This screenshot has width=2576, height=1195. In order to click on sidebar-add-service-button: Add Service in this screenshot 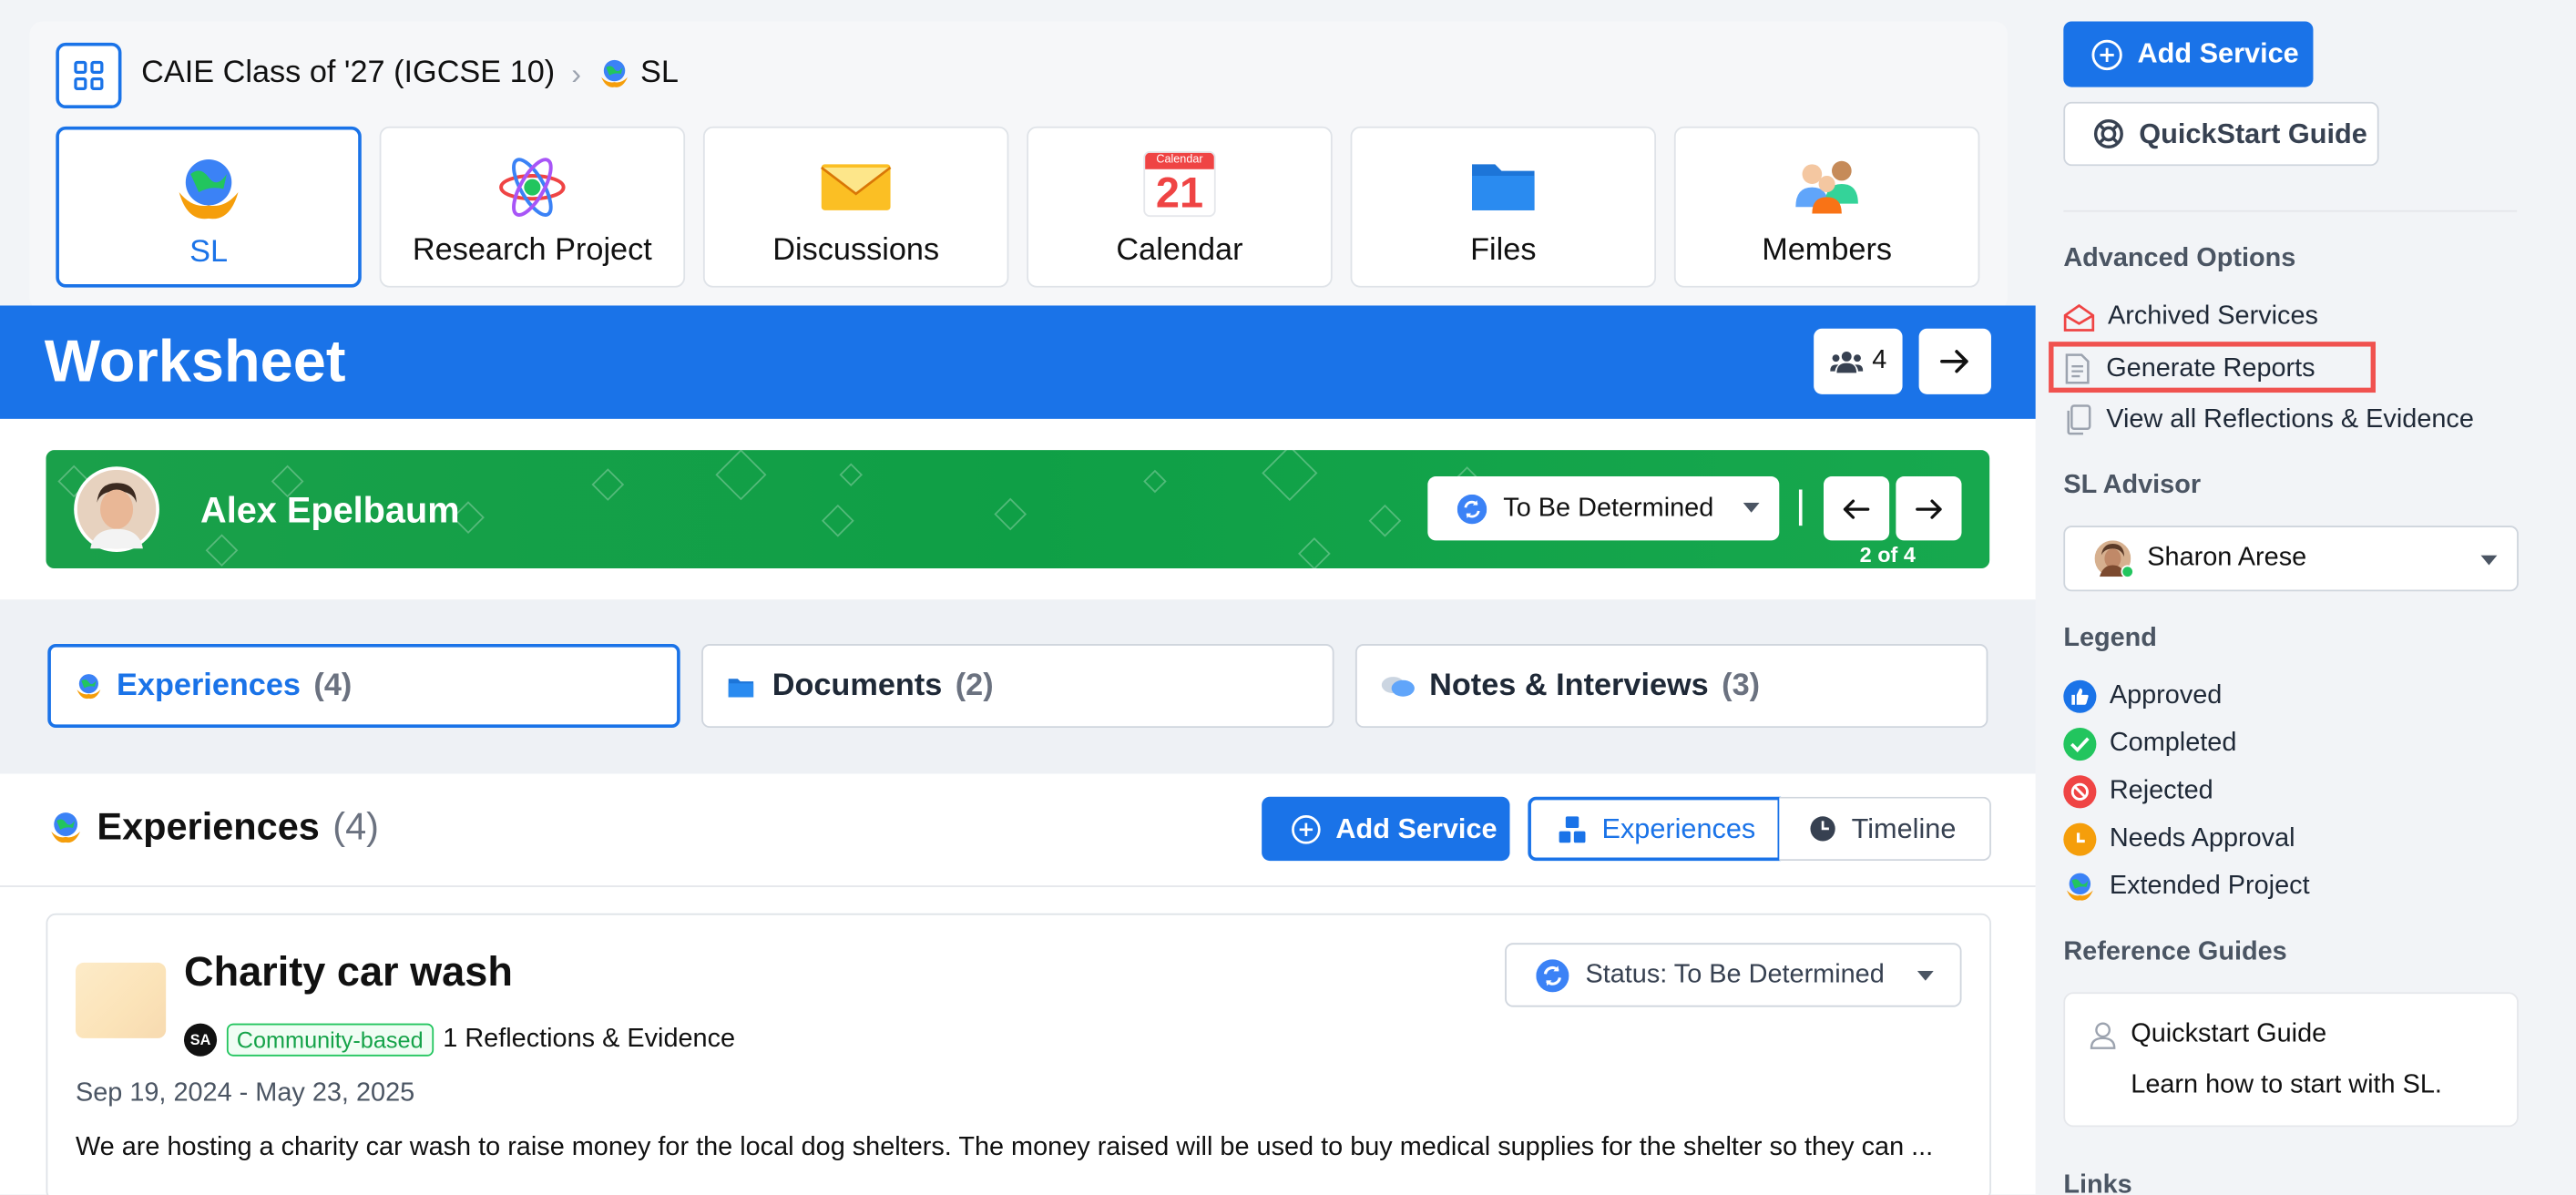, I will do `click(2188, 54)`.